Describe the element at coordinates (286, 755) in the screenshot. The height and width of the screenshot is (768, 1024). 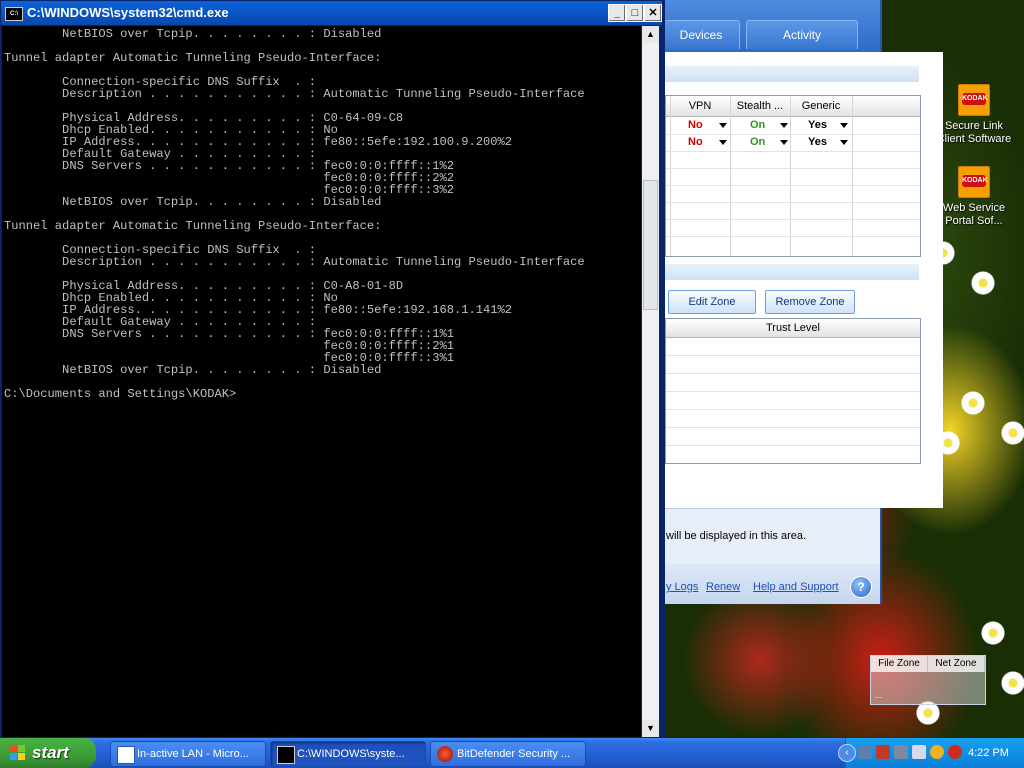
I see `cmd-icon` at that location.